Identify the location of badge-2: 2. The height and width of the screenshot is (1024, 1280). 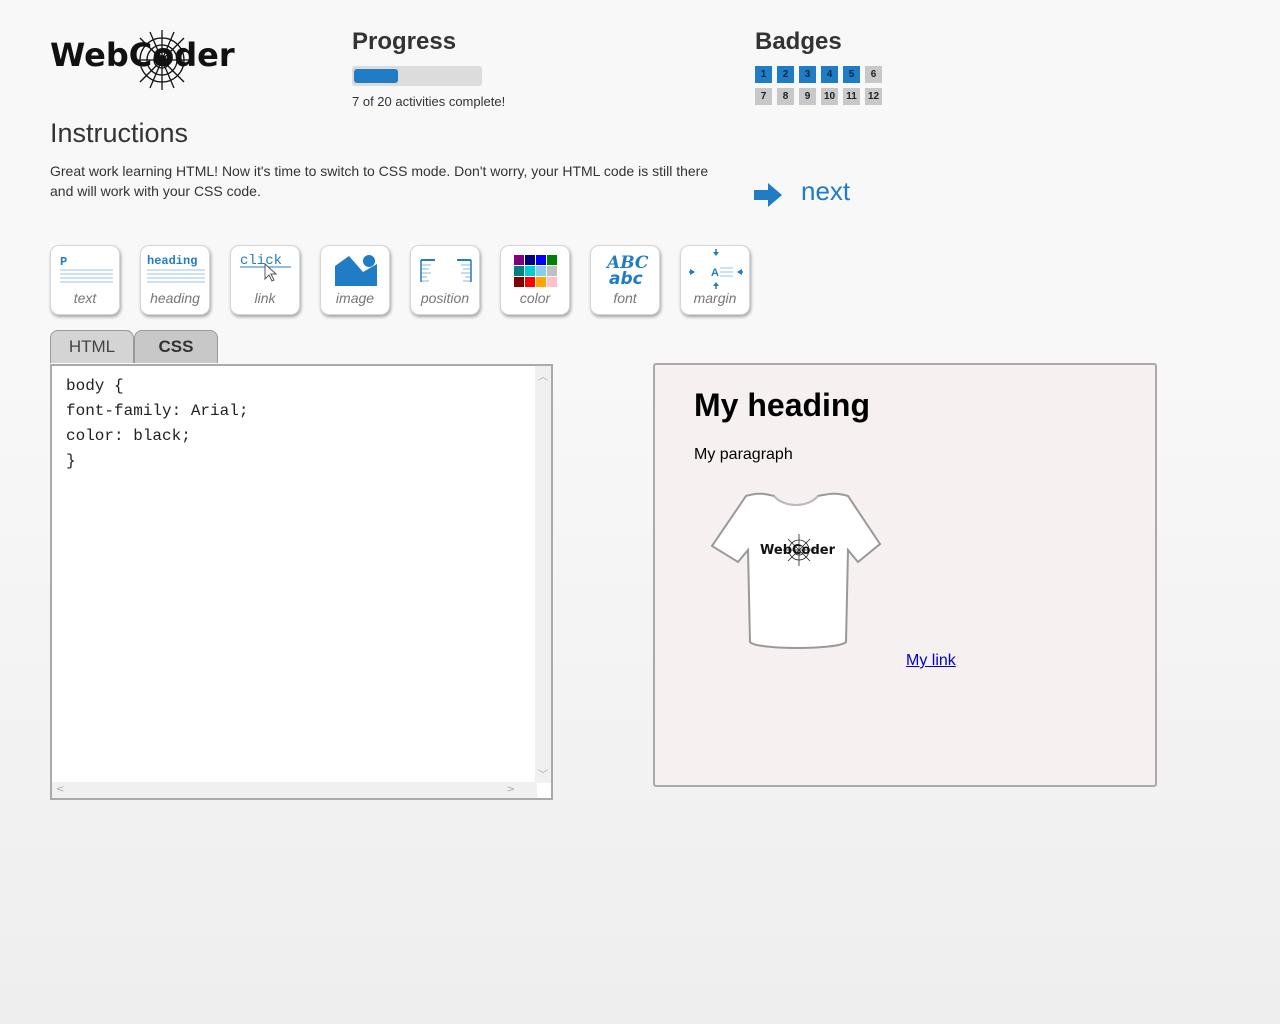
(785, 74).